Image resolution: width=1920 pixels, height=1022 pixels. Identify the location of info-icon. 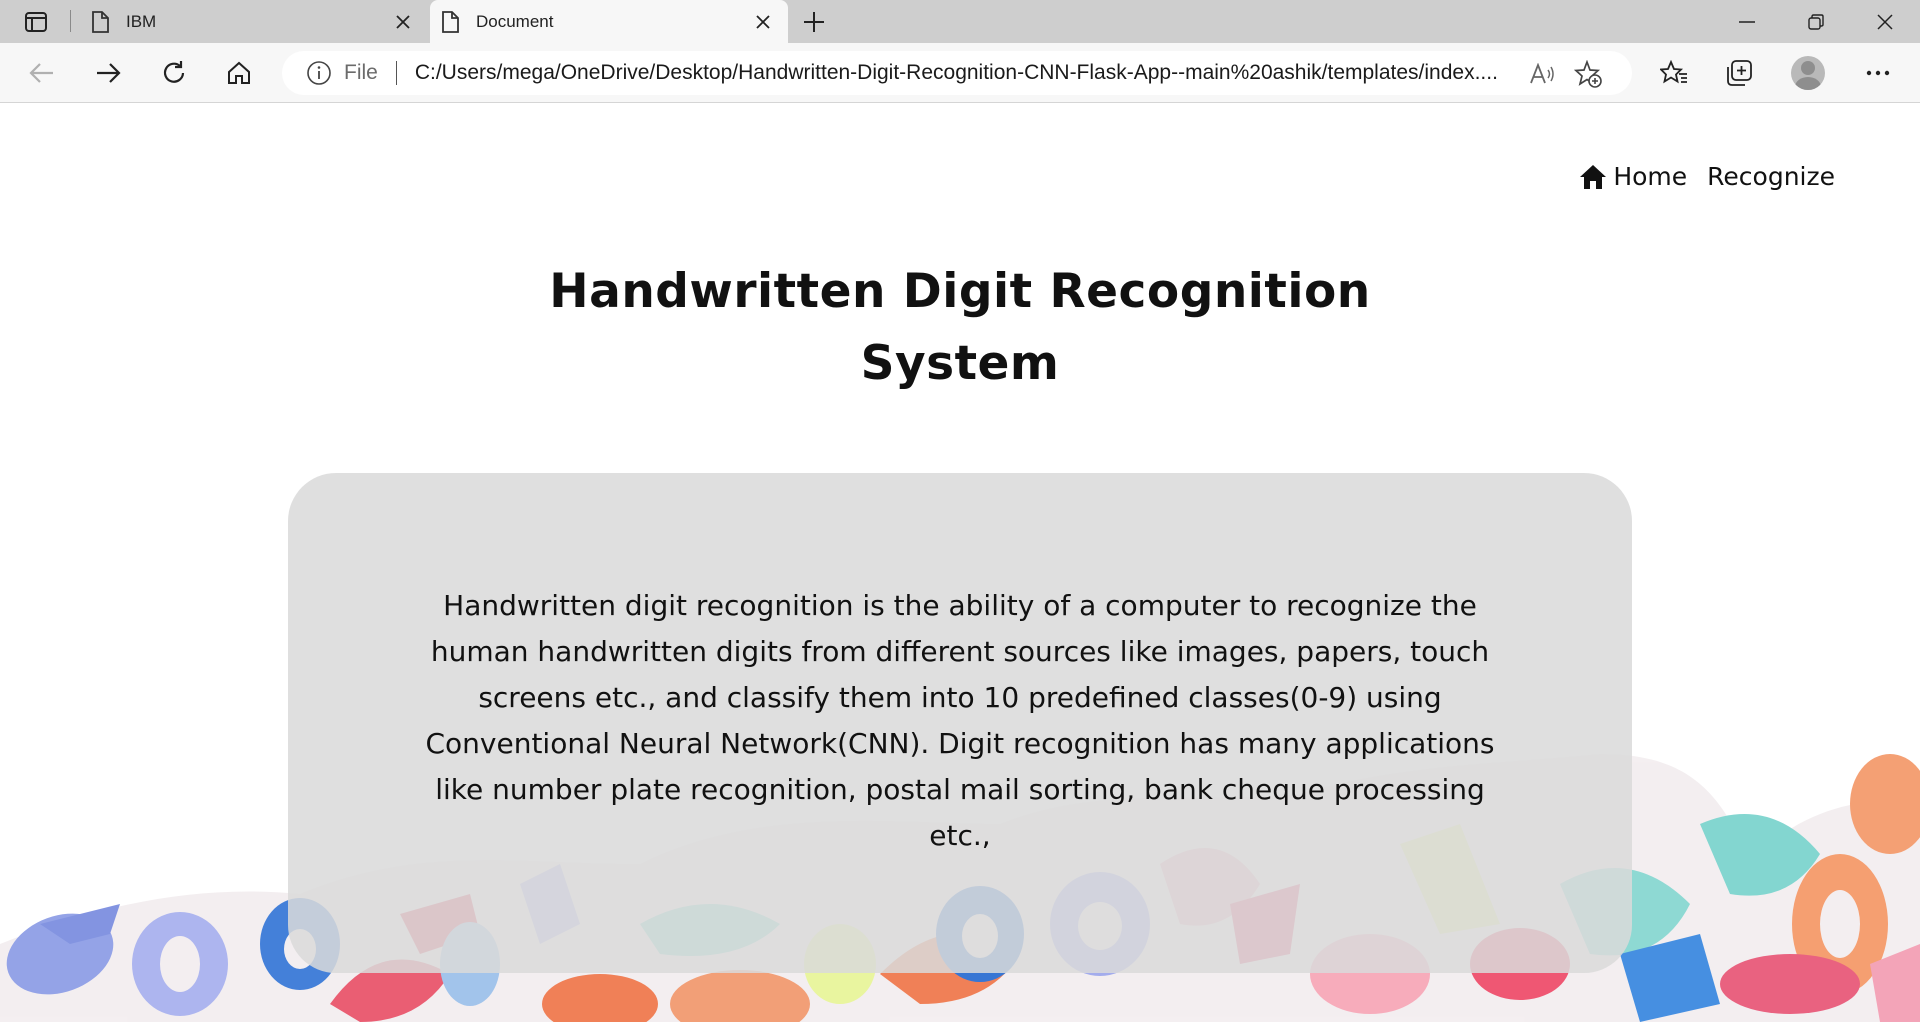
(319, 73).